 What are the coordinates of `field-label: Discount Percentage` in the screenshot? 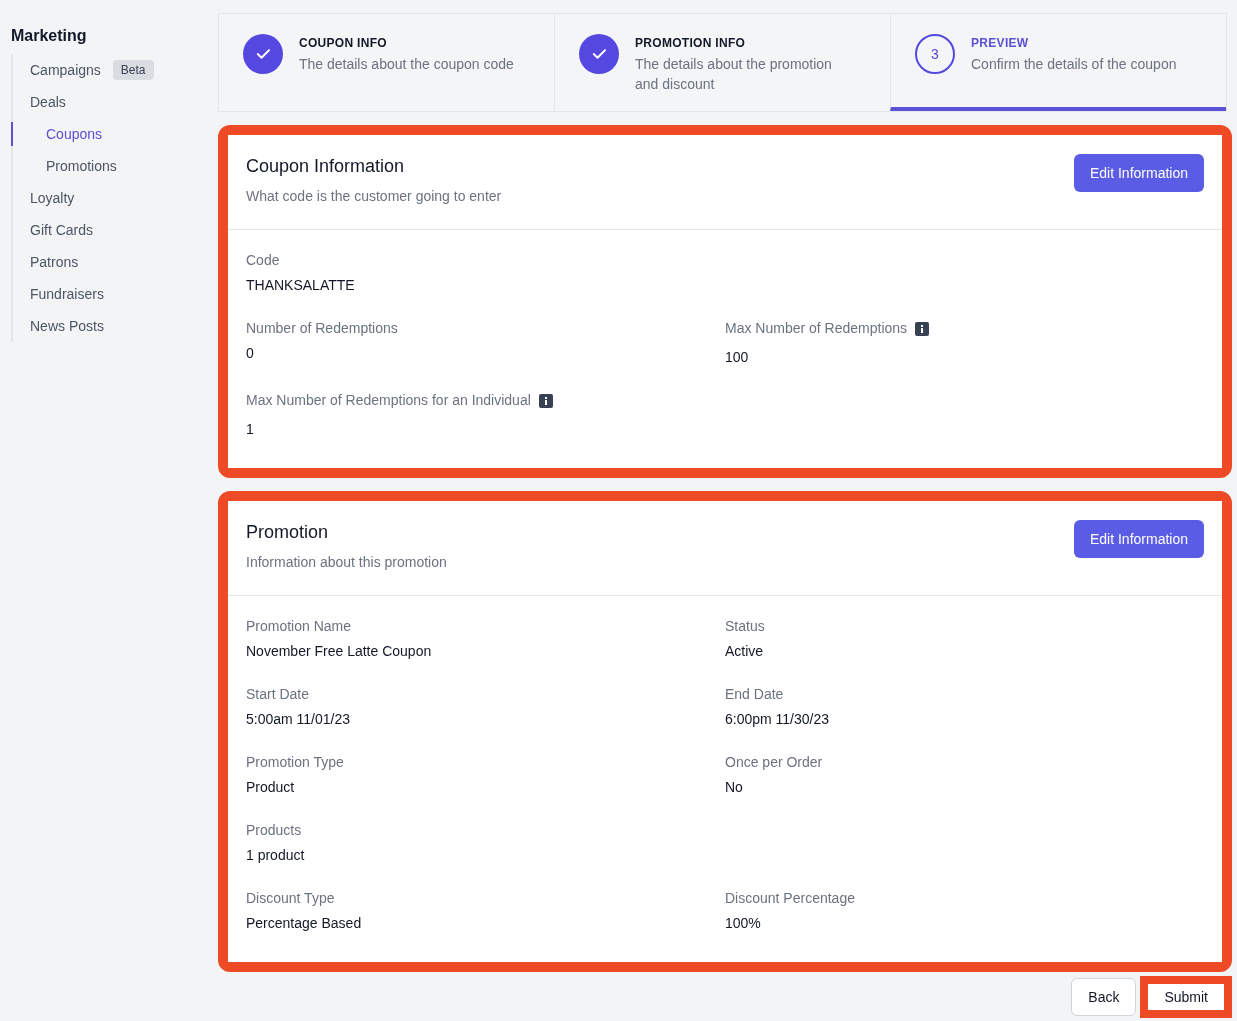 It's located at (790, 898).